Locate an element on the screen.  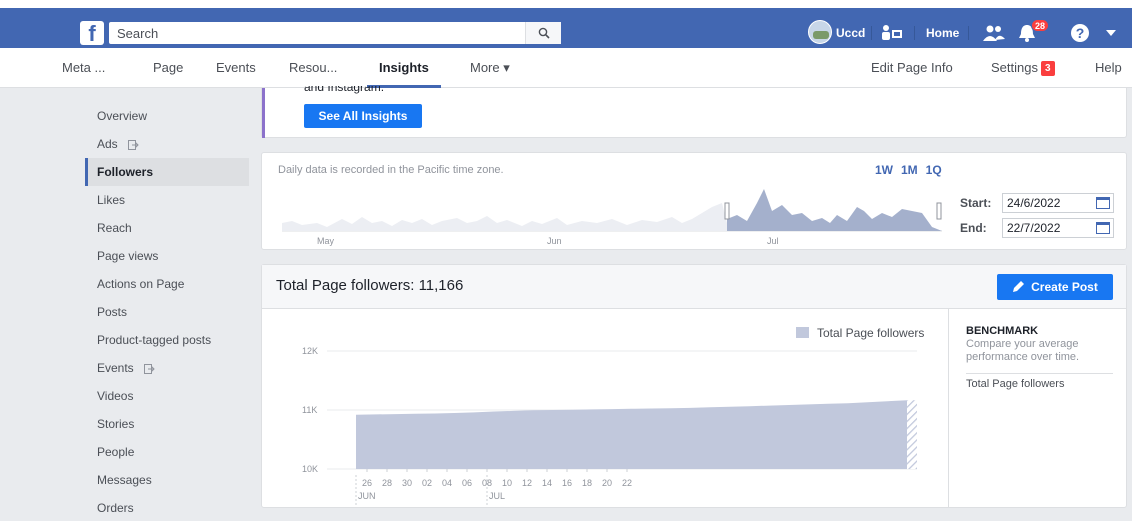
range-1q-button: 1Q is located at coordinates (934, 170).